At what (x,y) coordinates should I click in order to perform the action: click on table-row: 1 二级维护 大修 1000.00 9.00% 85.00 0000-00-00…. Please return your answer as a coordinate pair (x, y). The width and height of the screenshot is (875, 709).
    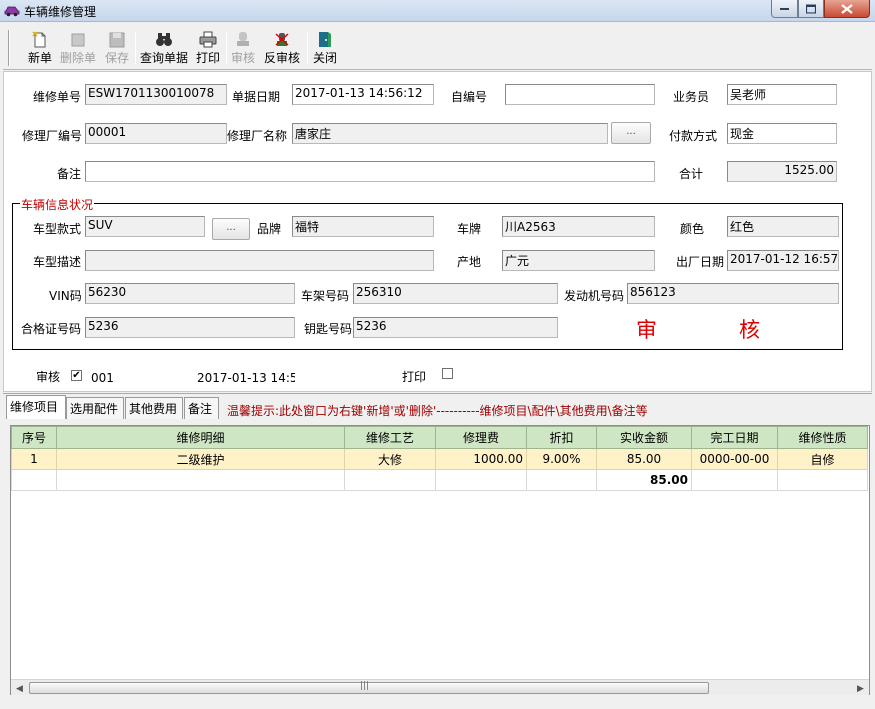
    Looking at the image, I should click on (439, 459).